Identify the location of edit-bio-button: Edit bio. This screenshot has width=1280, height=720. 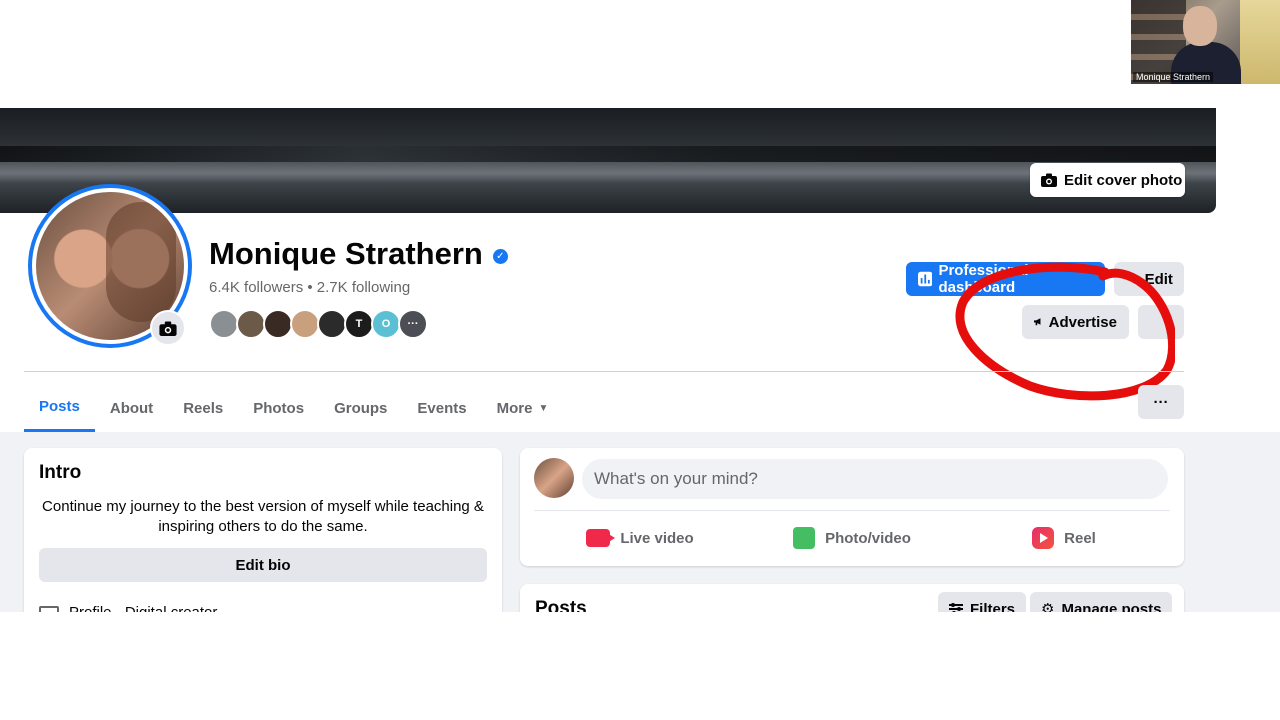
(263, 565).